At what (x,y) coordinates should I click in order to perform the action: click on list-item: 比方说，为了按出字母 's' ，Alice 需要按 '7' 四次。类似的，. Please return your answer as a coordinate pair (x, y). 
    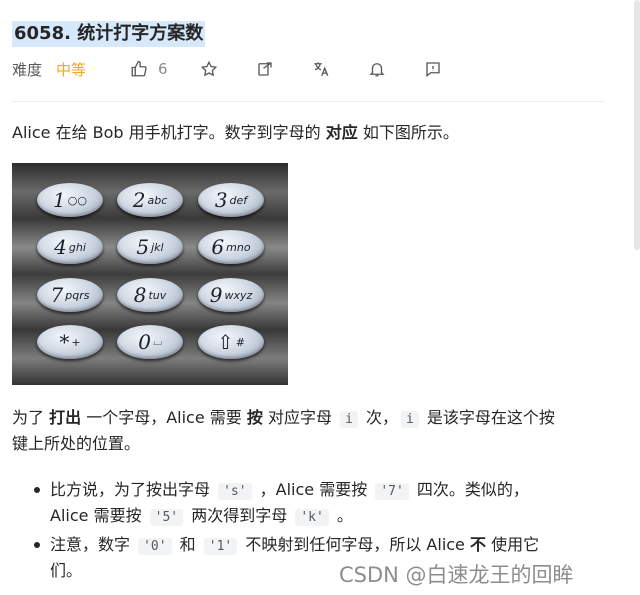
    Looking at the image, I should click on (281, 491).